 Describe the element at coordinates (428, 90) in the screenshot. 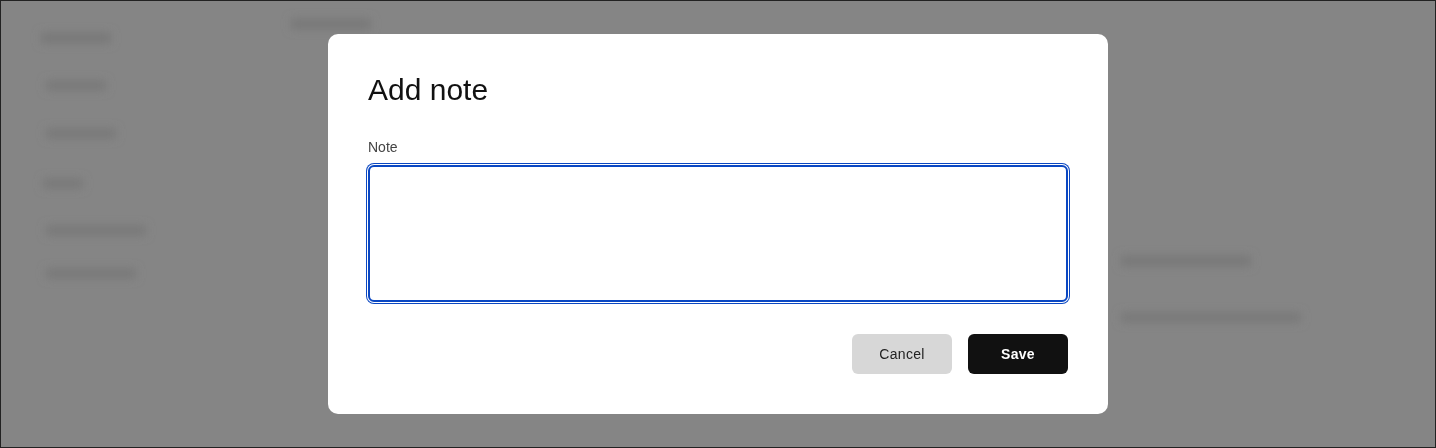

I see `dialog-title: Add note` at that location.